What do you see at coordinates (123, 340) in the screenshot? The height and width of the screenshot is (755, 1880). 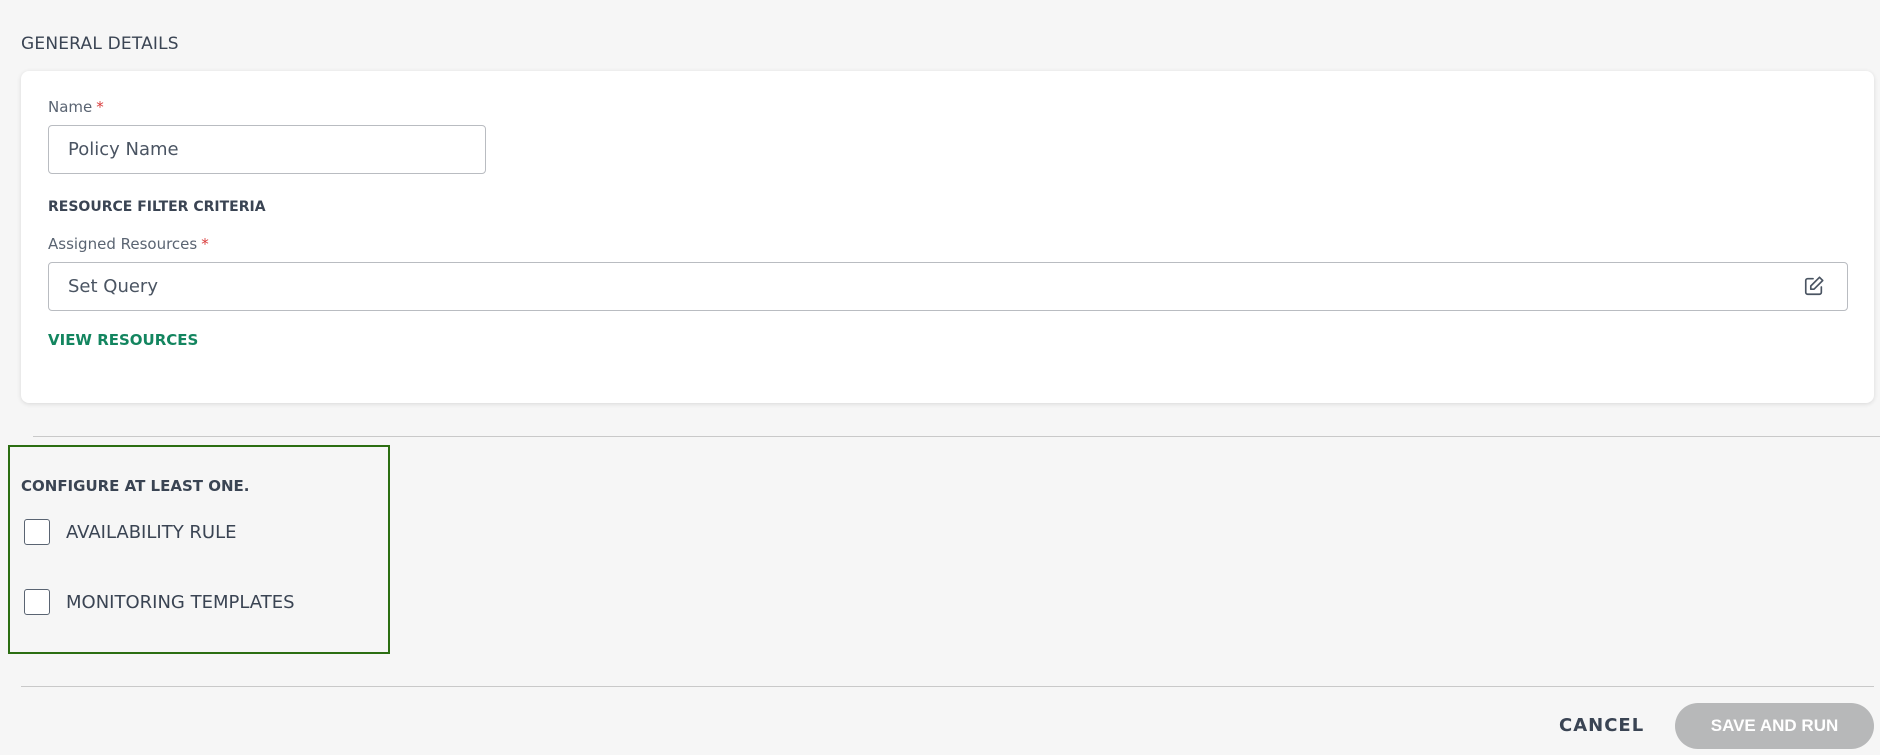 I see `view-resources-link: VIEW RESOURCES` at bounding box center [123, 340].